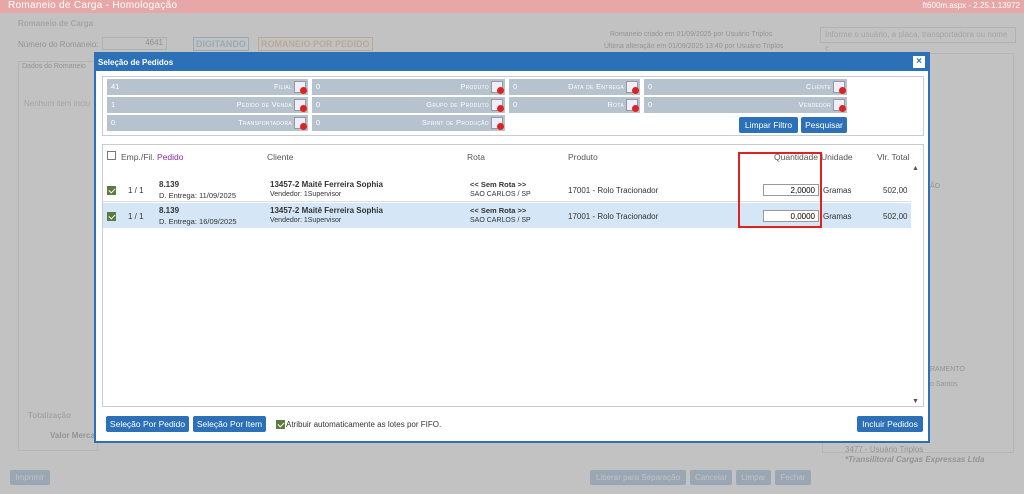 The image size is (1024, 494). Describe the element at coordinates (408, 105) in the screenshot. I see `filter-grupo-produto: 0 Grupo de Produto` at that location.